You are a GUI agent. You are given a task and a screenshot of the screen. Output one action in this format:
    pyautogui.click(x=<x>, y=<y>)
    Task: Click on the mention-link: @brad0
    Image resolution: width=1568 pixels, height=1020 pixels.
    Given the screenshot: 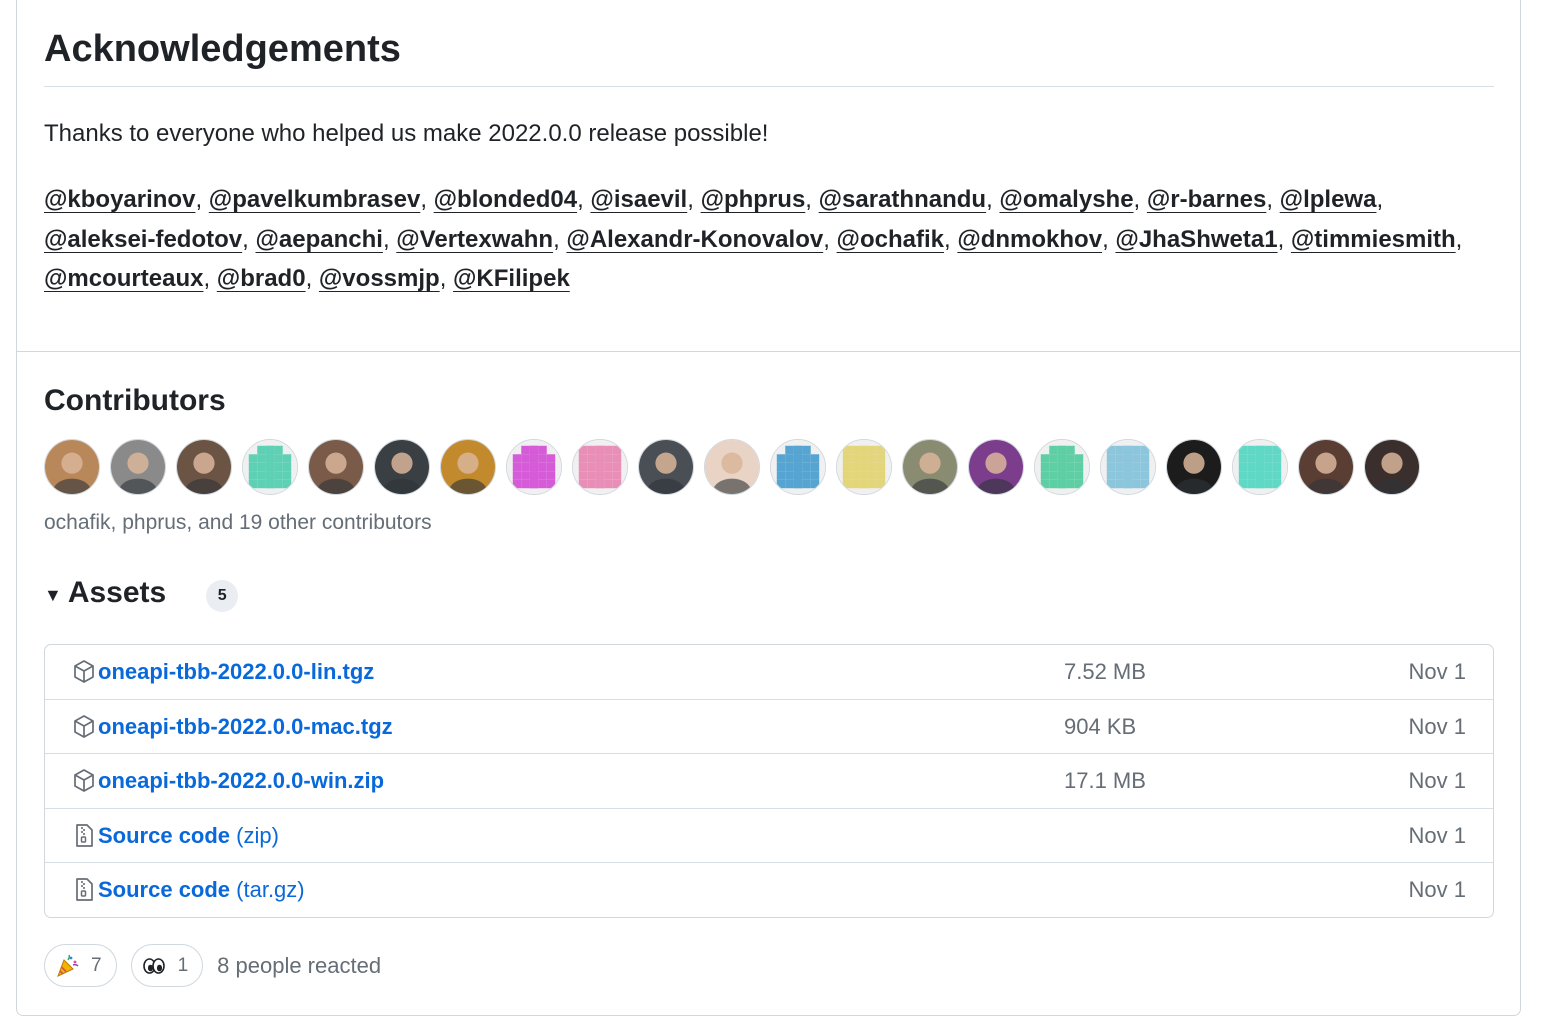 What is the action you would take?
    pyautogui.click(x=261, y=278)
    